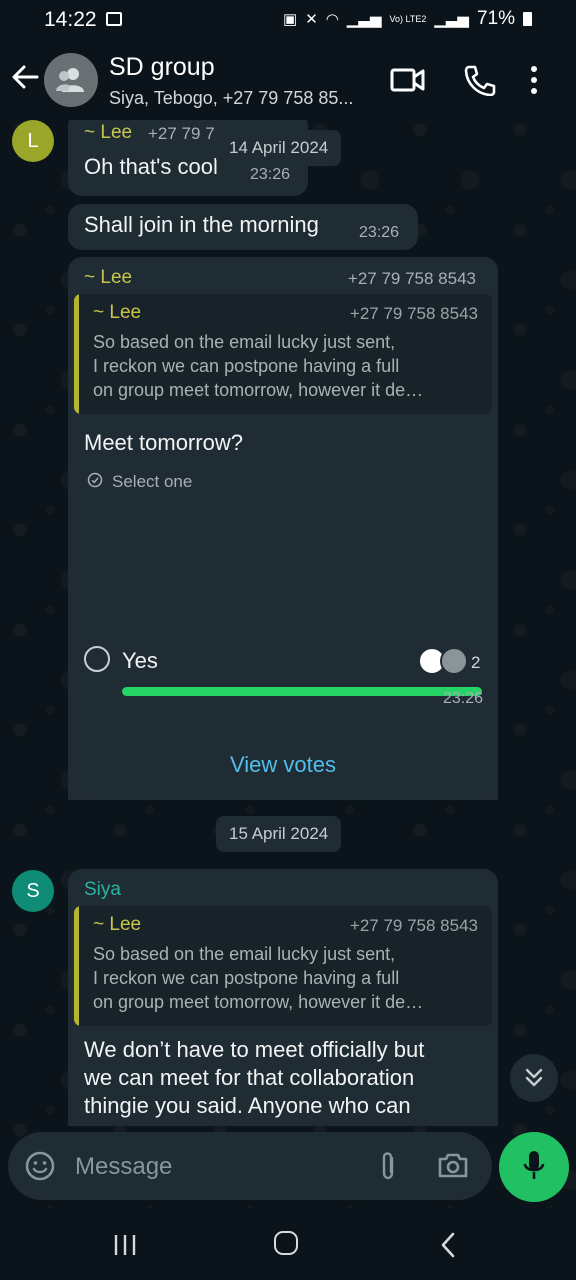 This screenshot has width=576, height=1280. I want to click on avatar-siya: S, so click(33, 891).